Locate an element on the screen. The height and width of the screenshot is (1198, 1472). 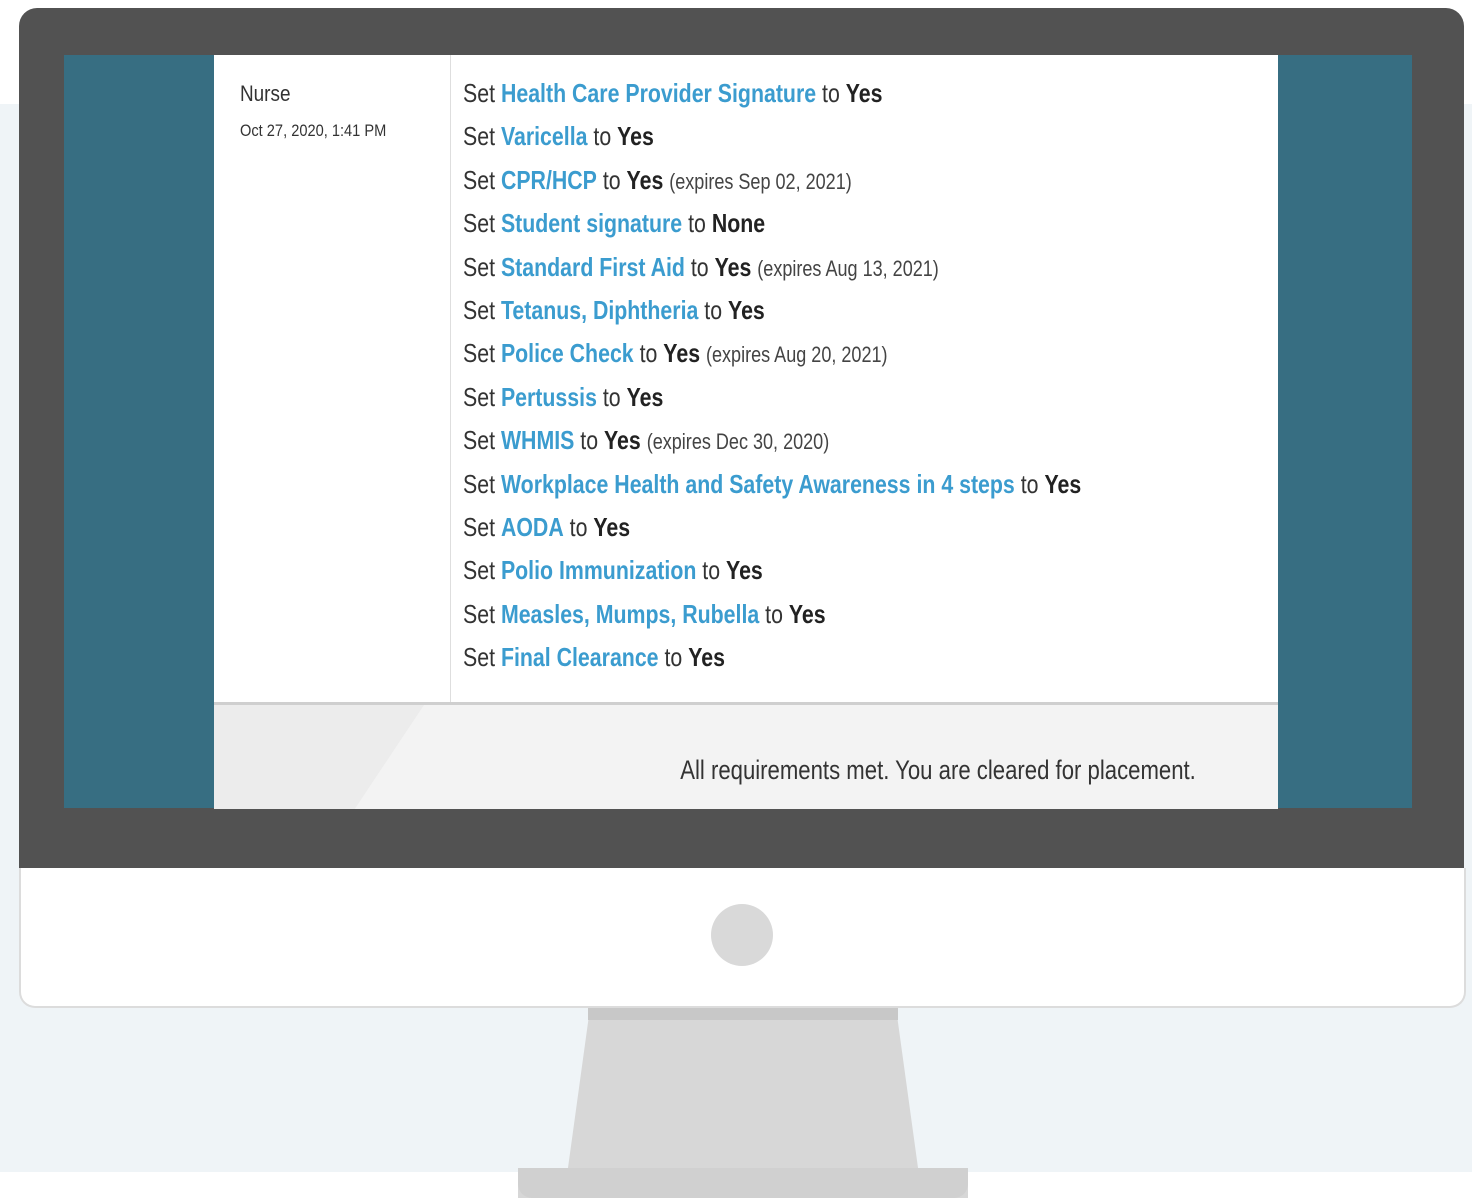
requirement-value: None is located at coordinates (738, 223).